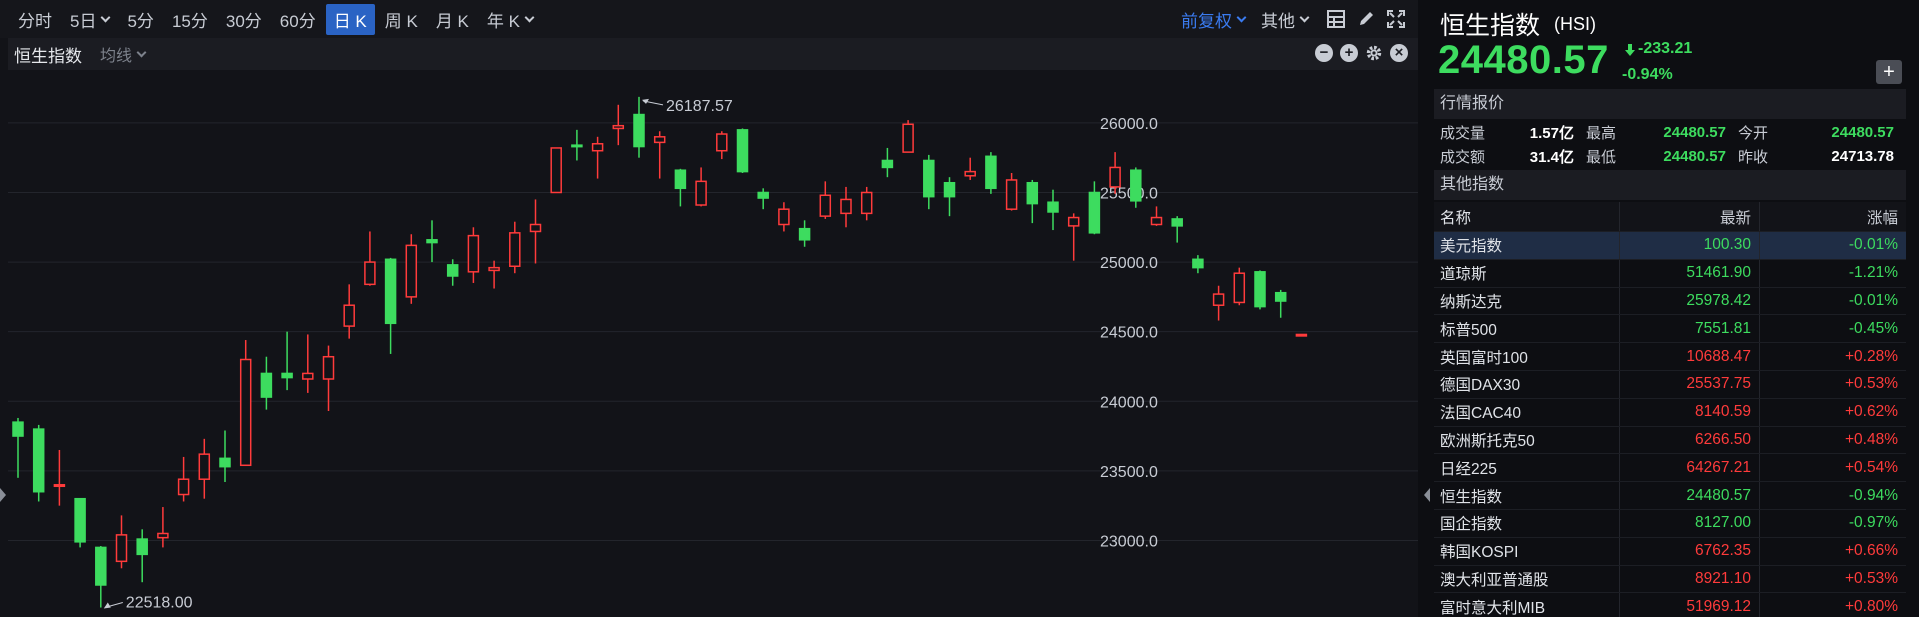 The image size is (1919, 617). What do you see at coordinates (1670, 273) in the screenshot?
I see `table-row: 道琼斯 51461.90 -1.21%` at bounding box center [1670, 273].